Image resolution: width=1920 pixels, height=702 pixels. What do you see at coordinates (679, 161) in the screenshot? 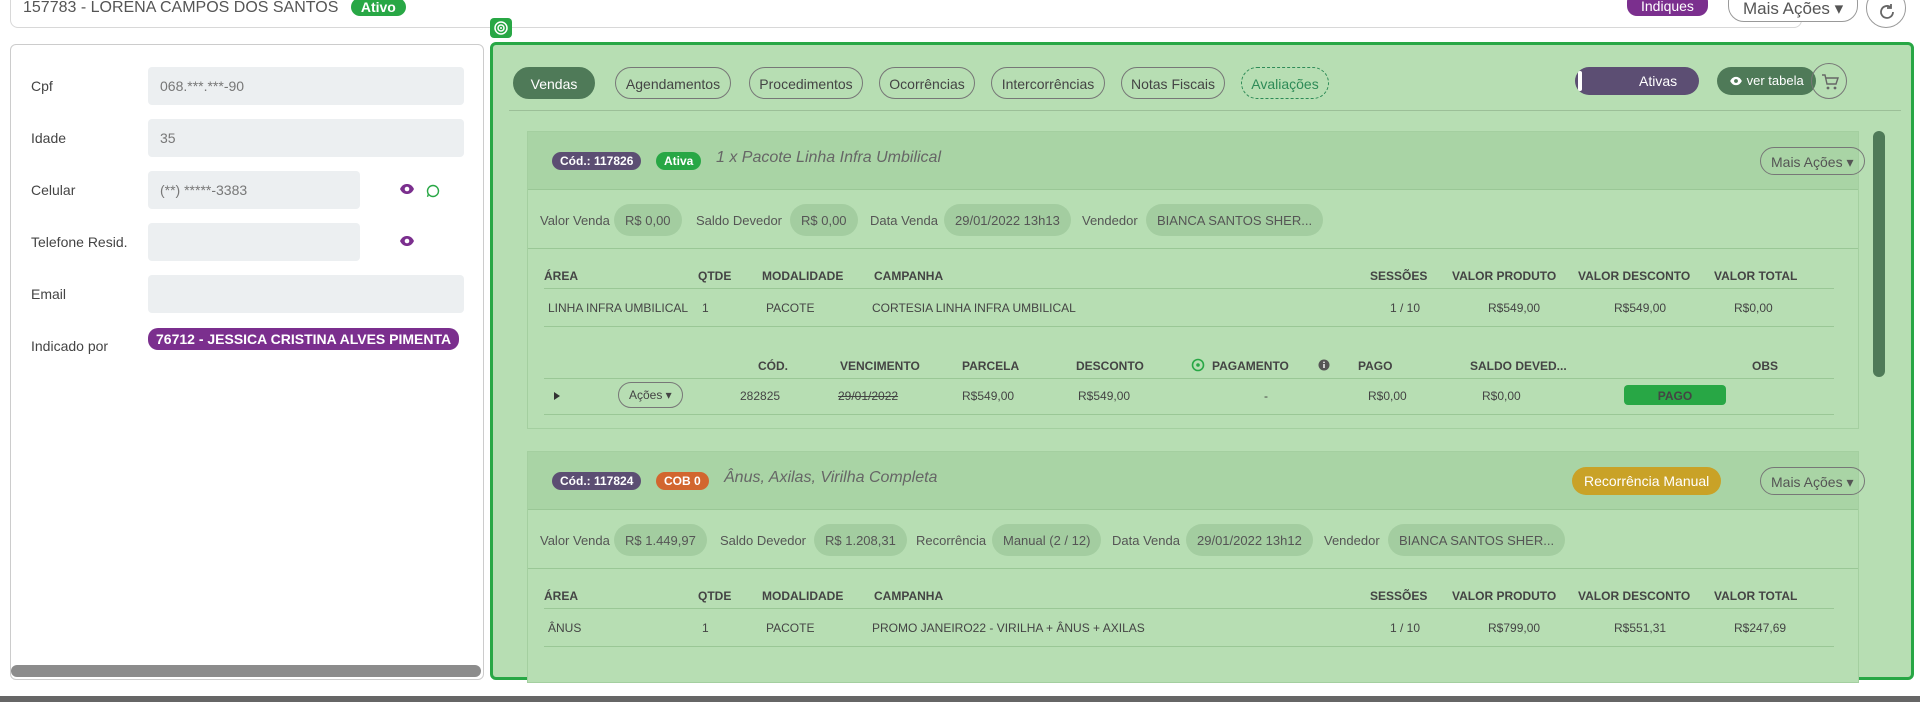
I see `sale-status-badge: Ativa` at bounding box center [679, 161].